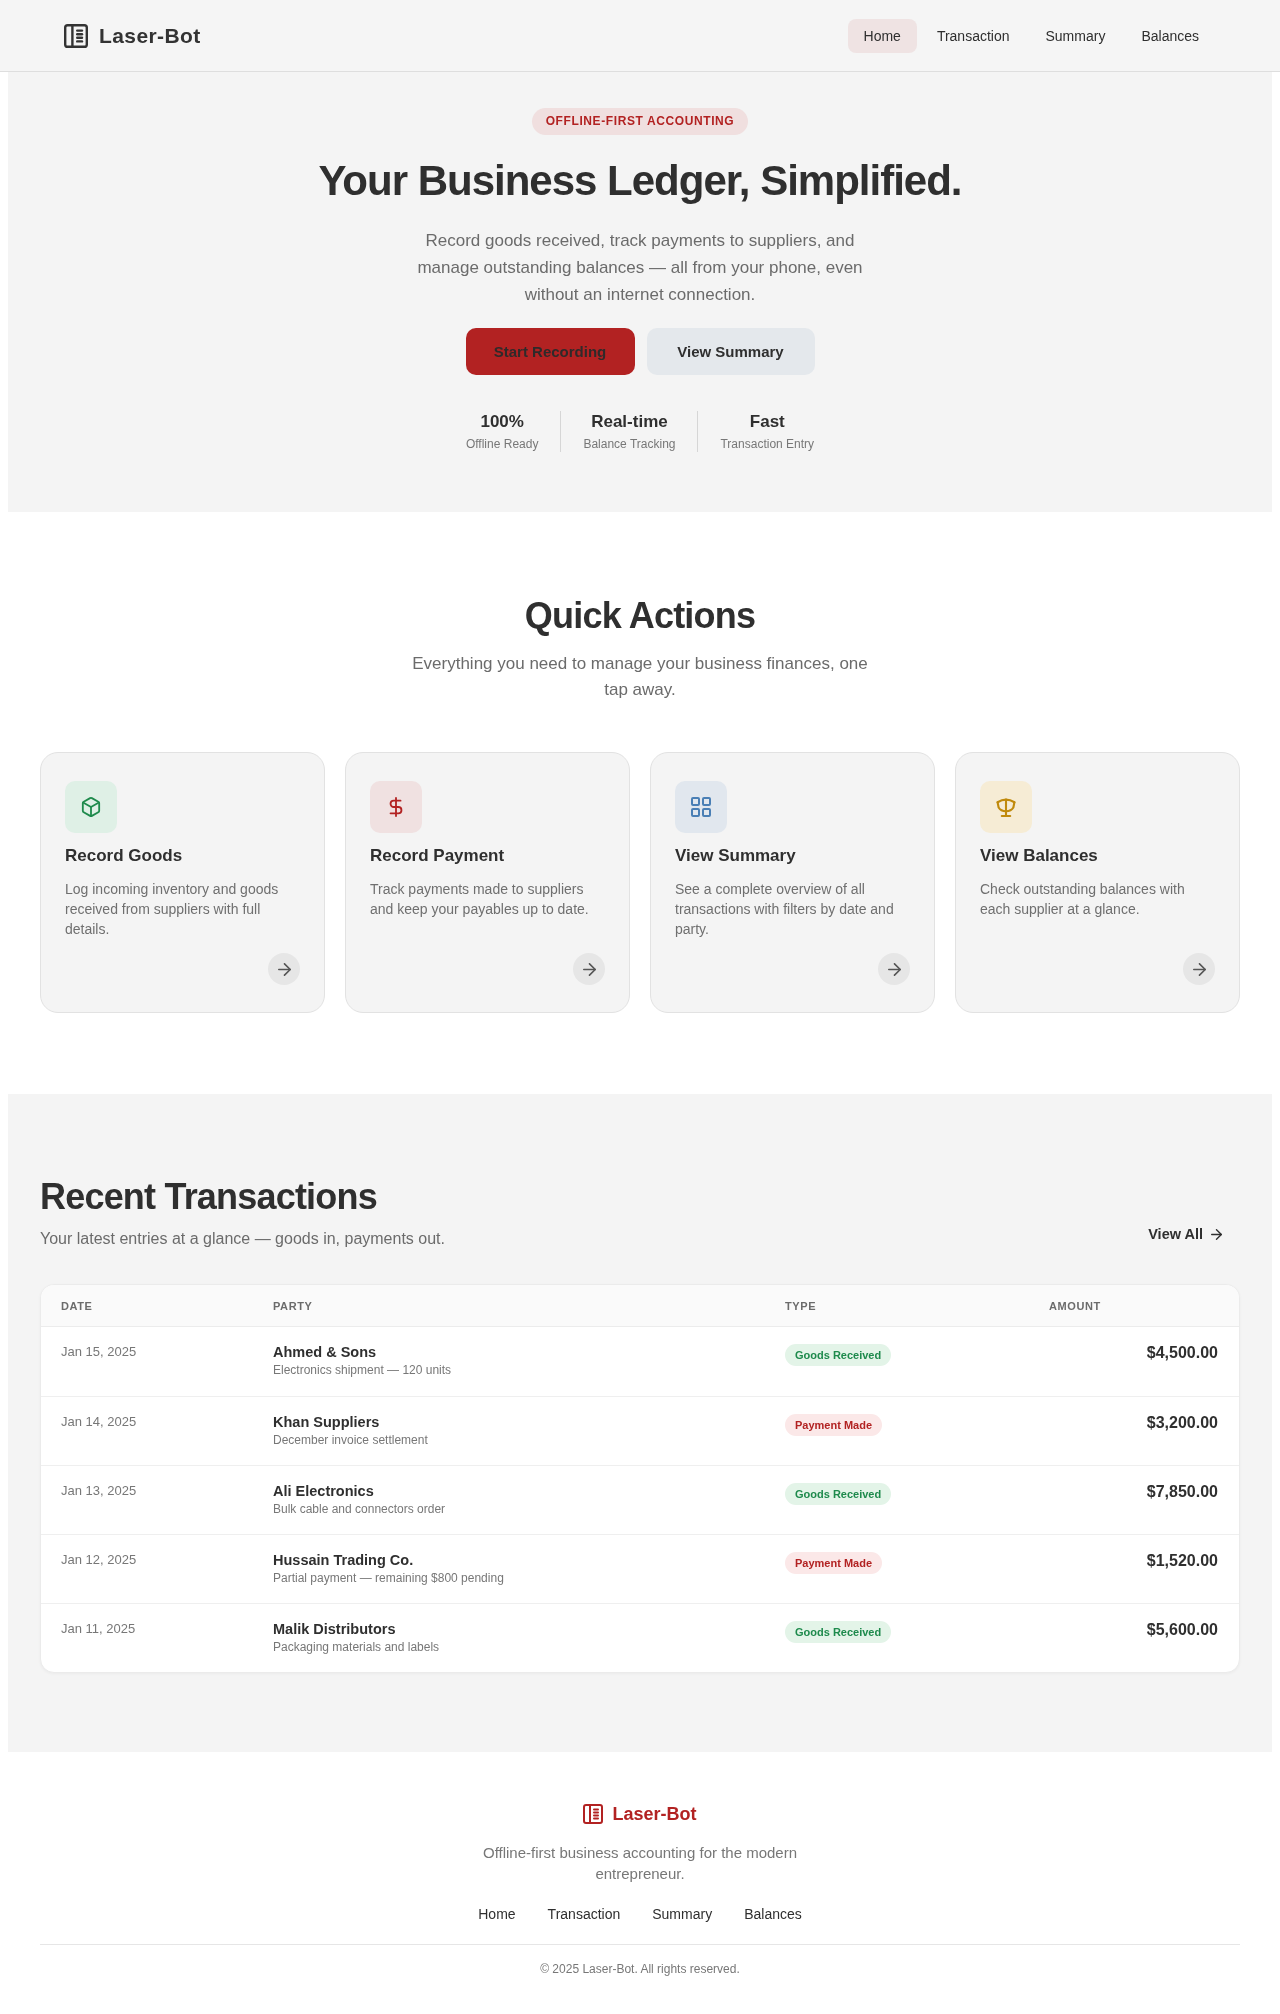 This screenshot has height=2014, width=1280. What do you see at coordinates (640, 181) in the screenshot?
I see `hero-title: Your Business Ledger, Simplified.` at bounding box center [640, 181].